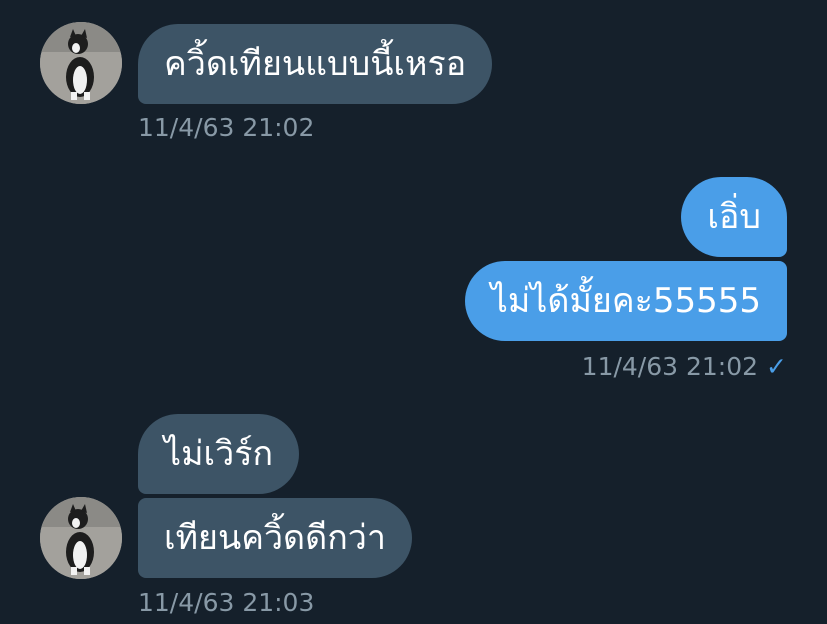 Image resolution: width=827 pixels, height=624 pixels. What do you see at coordinates (776, 366) in the screenshot?
I see `check-icon: ✓` at bounding box center [776, 366].